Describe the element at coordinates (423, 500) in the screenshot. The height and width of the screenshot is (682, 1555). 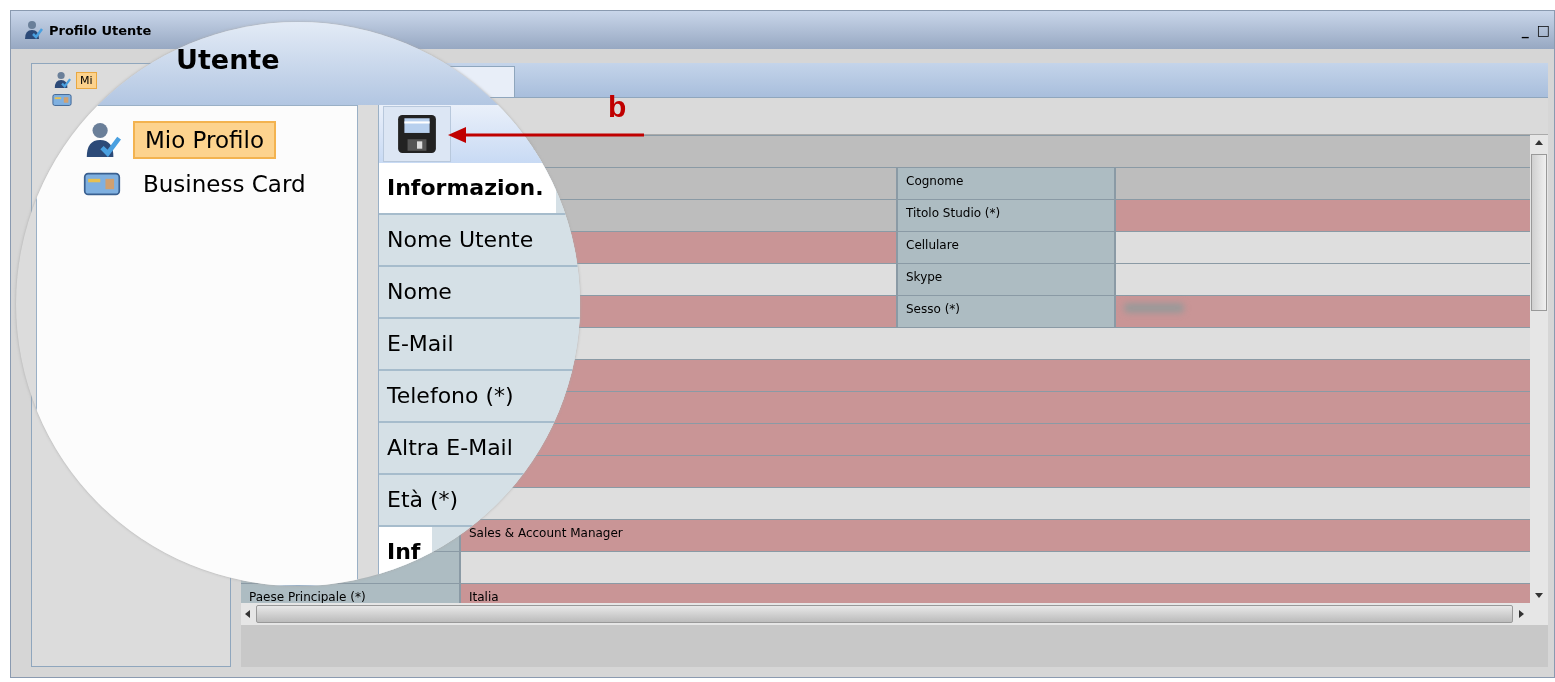
I see `field-label: Età (*)` at that location.